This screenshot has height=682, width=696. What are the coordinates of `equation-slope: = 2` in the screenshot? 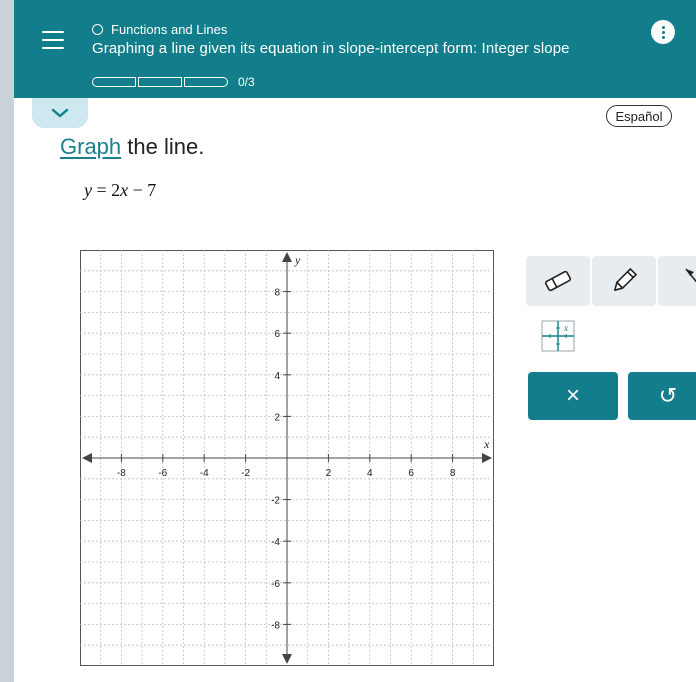 It's located at (106, 190).